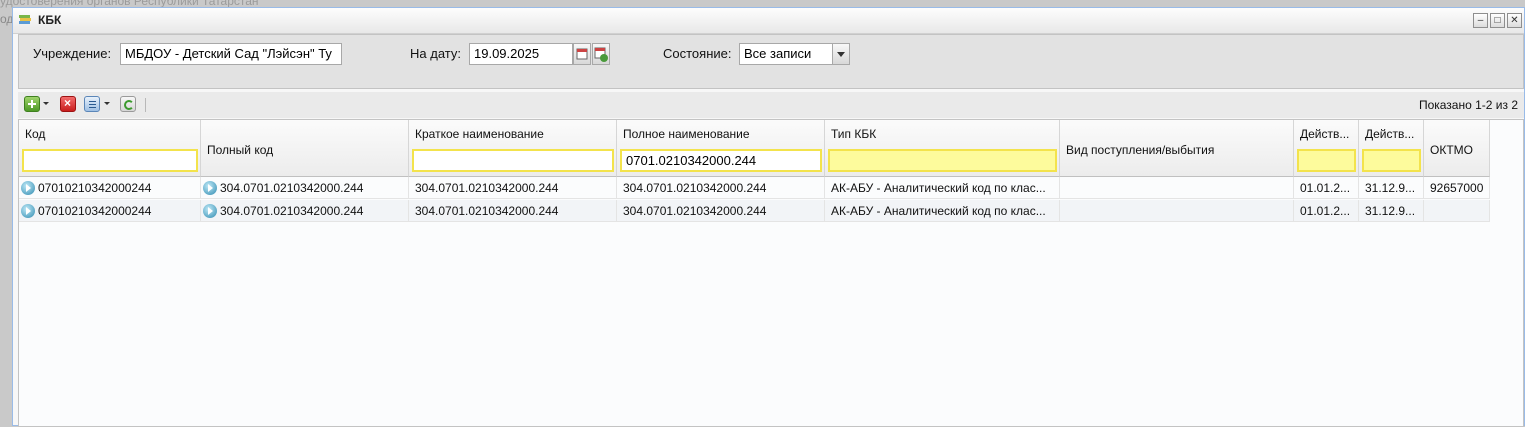  What do you see at coordinates (68, 104) in the screenshot?
I see `delete-icon: ×` at bounding box center [68, 104].